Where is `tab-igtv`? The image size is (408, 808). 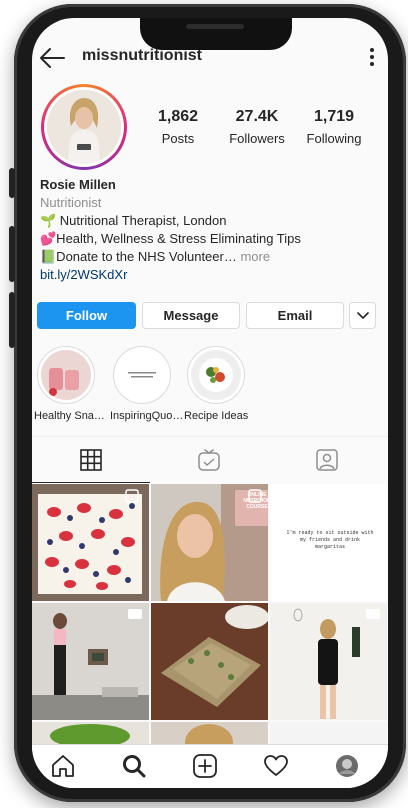 tab-igtv is located at coordinates (209, 460).